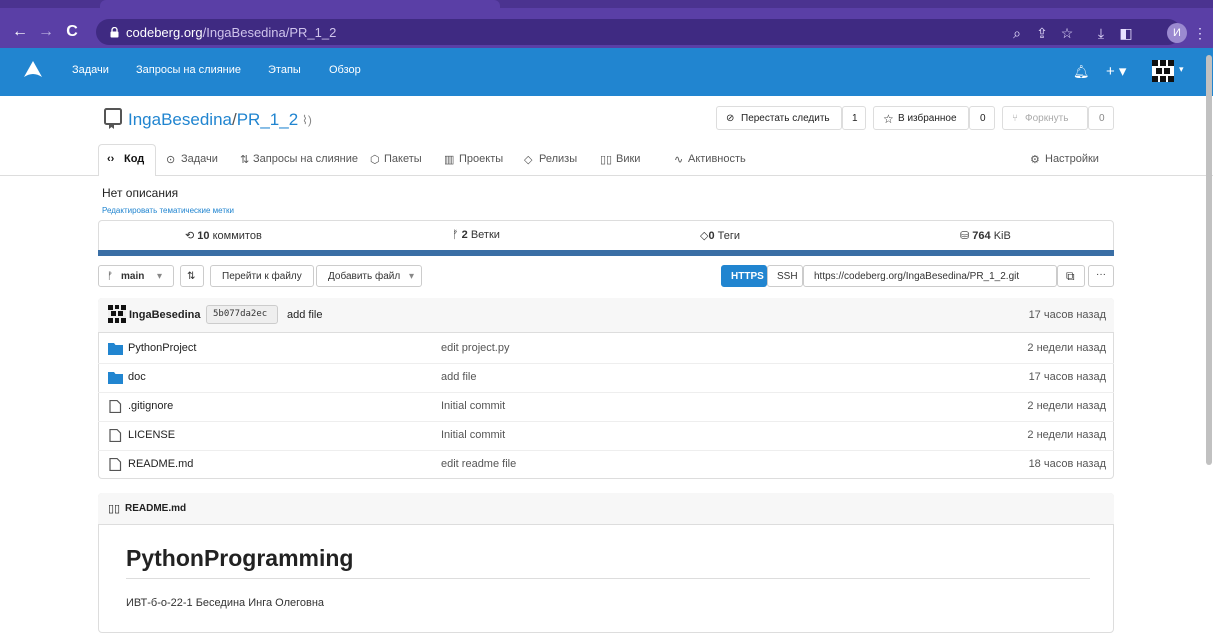  I want to click on add-file-dropdown: Добавить файл ▾, so click(369, 276).